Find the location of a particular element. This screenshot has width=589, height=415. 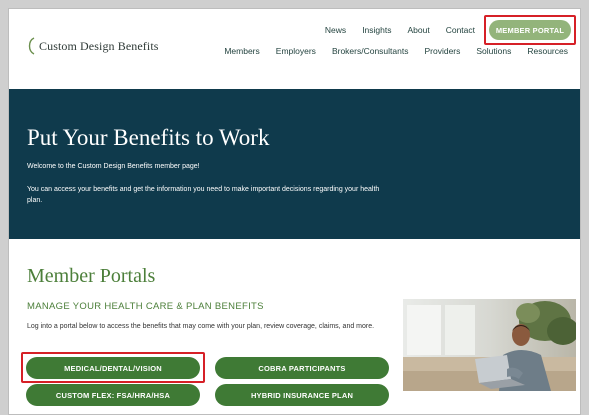

member-portal-highlight: MEMBER PORTAL is located at coordinates (530, 30).